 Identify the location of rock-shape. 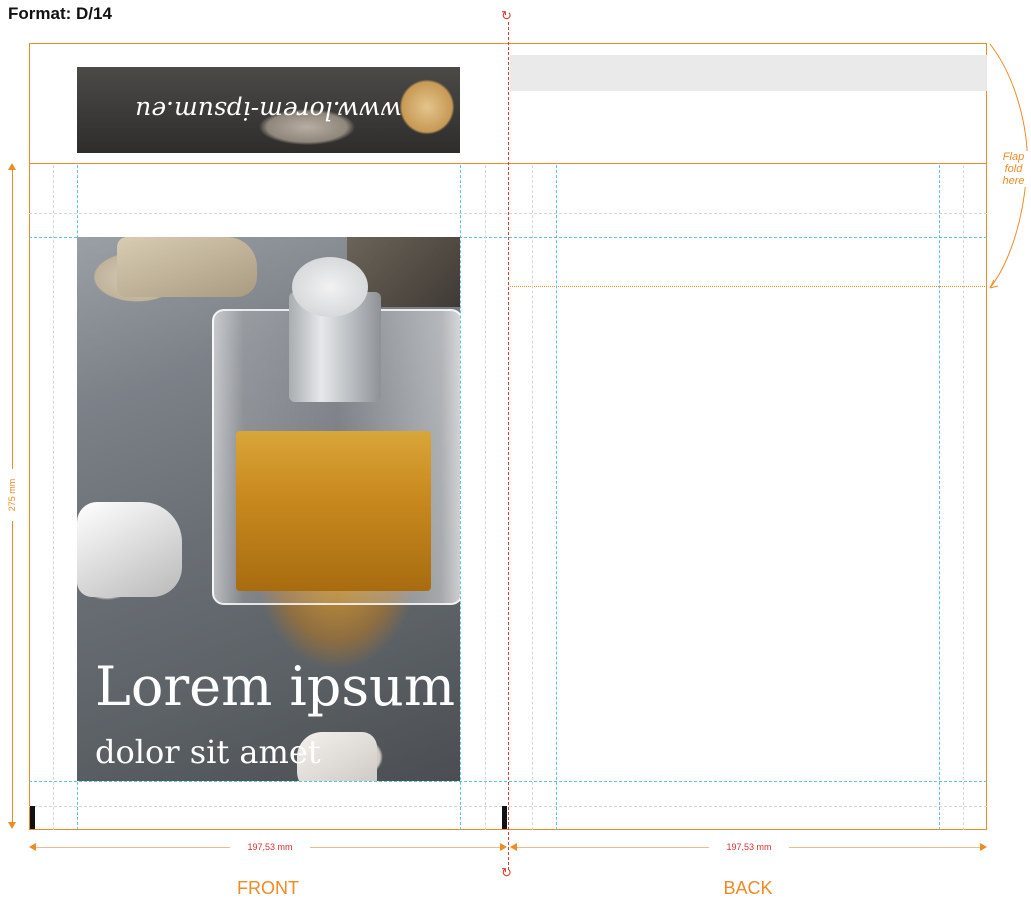
(187, 267).